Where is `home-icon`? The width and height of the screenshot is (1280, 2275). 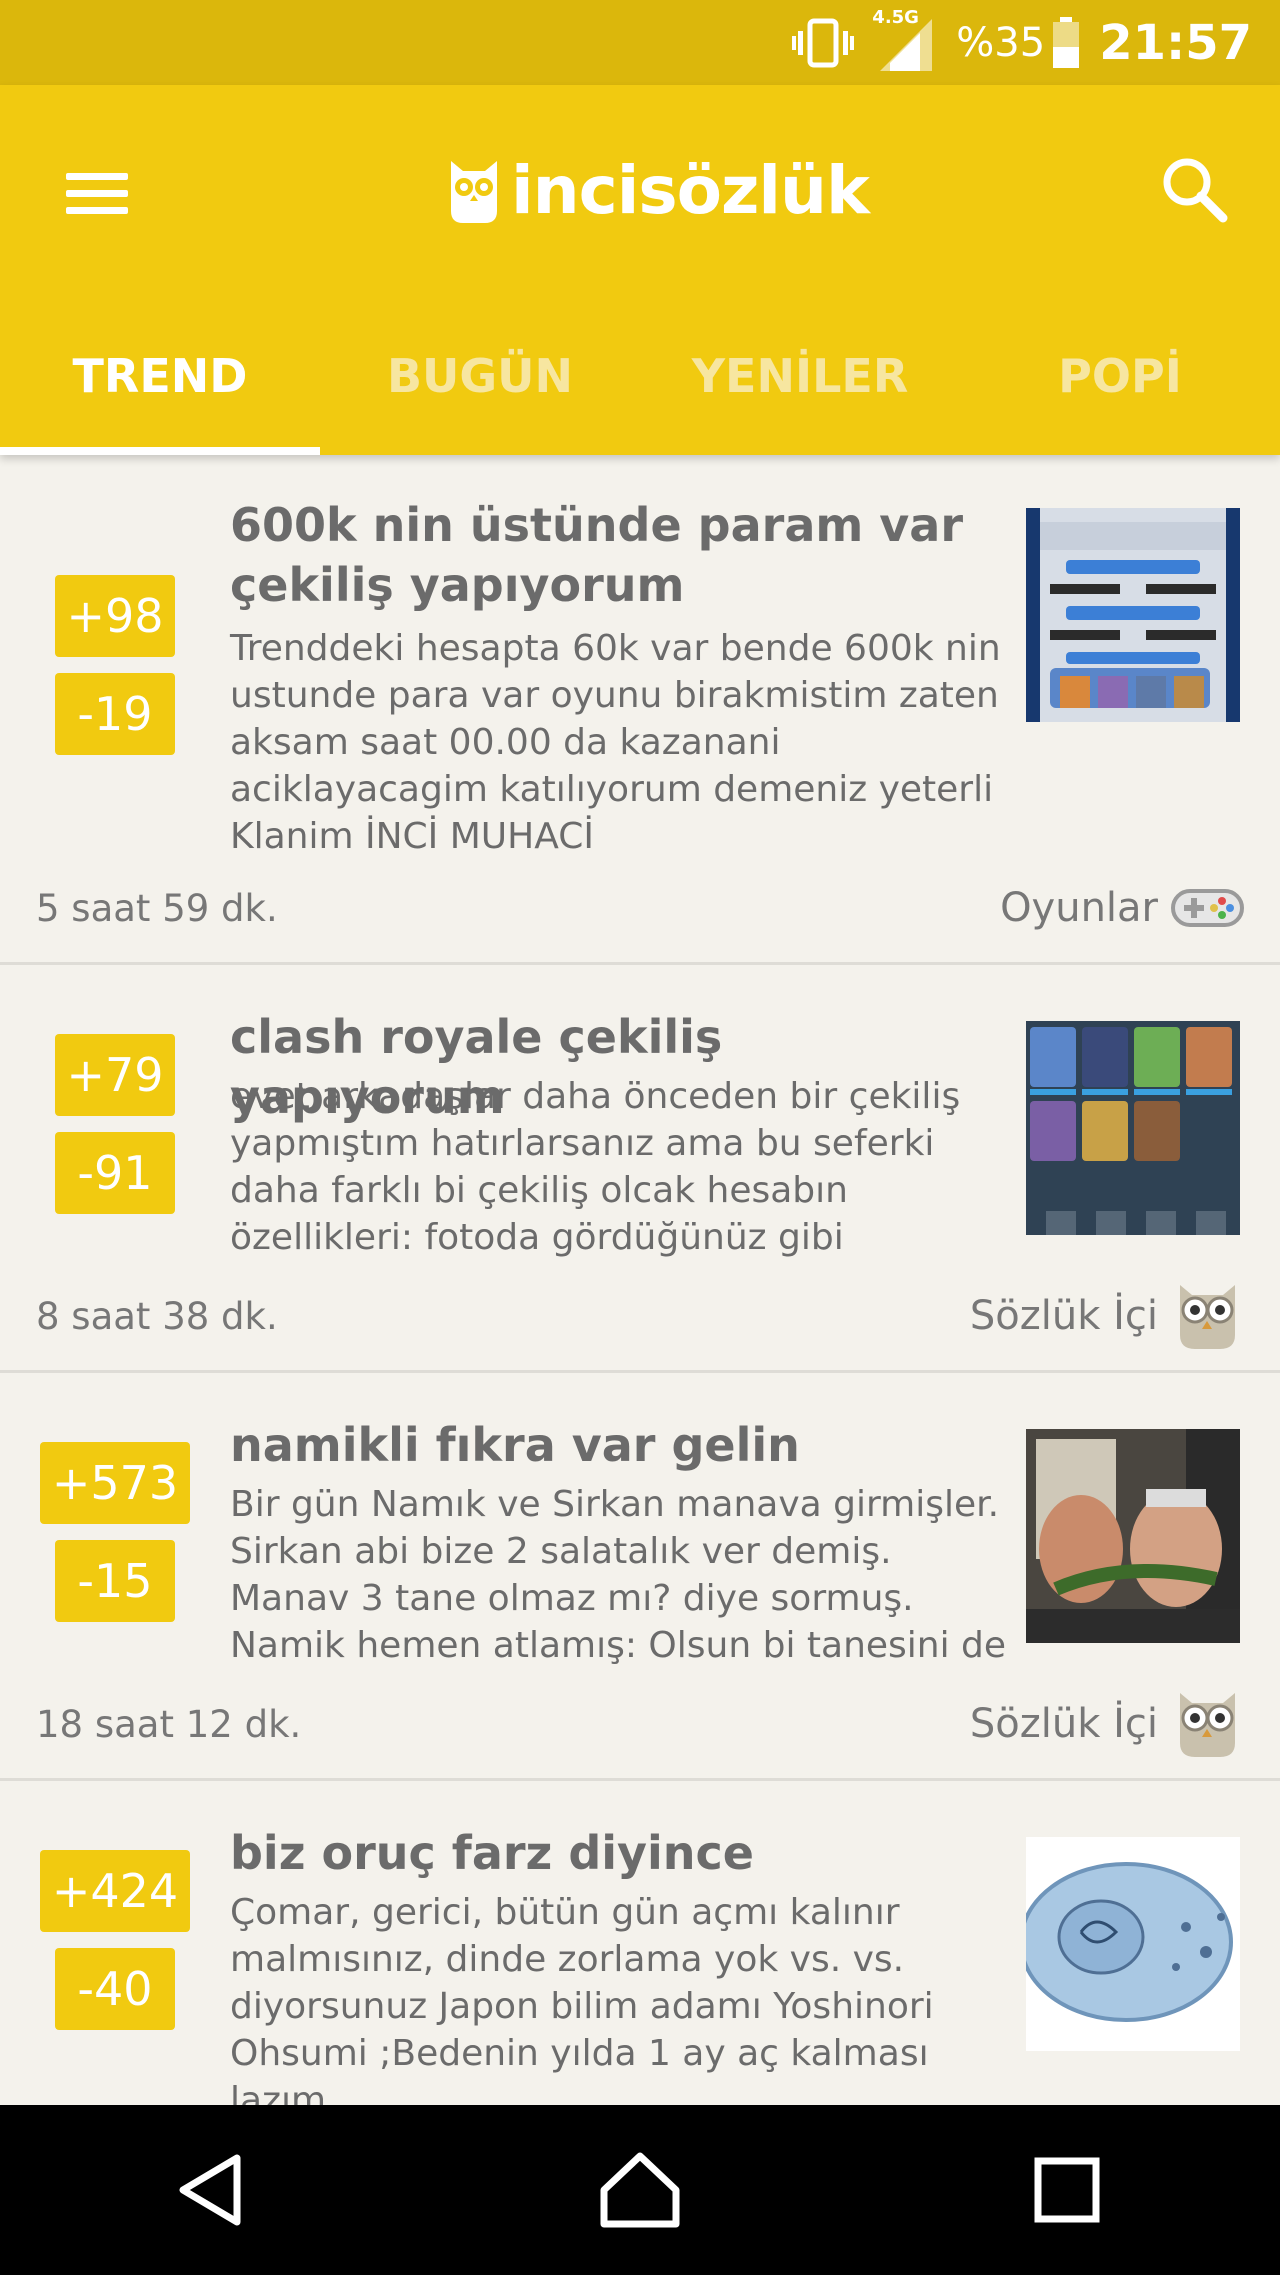 home-icon is located at coordinates (640, 2190).